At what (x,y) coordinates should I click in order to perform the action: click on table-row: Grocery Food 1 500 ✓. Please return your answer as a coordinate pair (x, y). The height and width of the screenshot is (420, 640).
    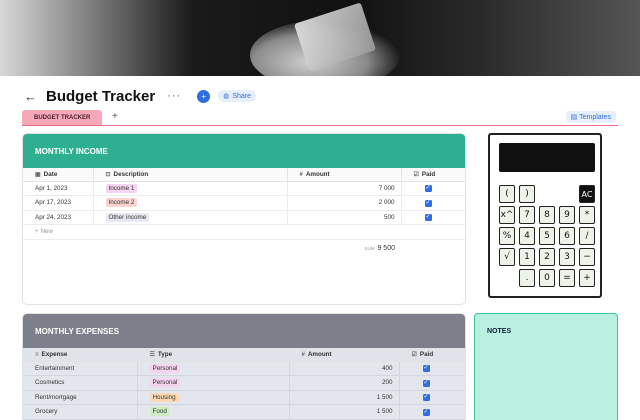
    Looking at the image, I should click on (244, 412).